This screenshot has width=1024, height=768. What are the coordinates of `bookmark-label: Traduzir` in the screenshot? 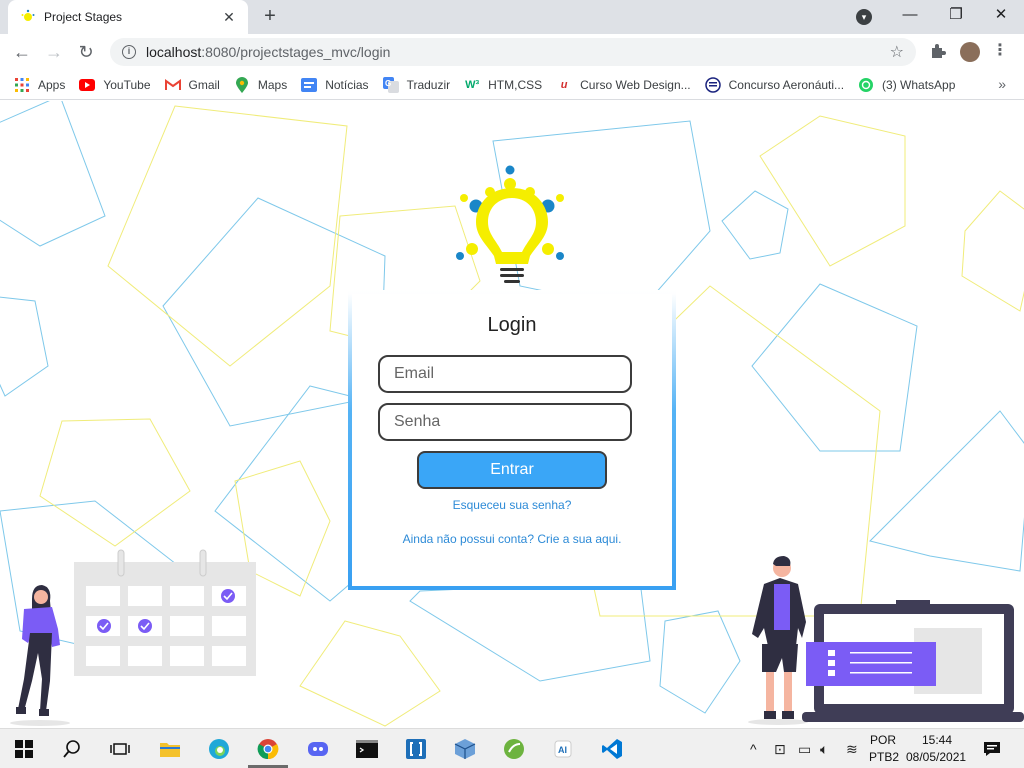 It's located at (428, 84).